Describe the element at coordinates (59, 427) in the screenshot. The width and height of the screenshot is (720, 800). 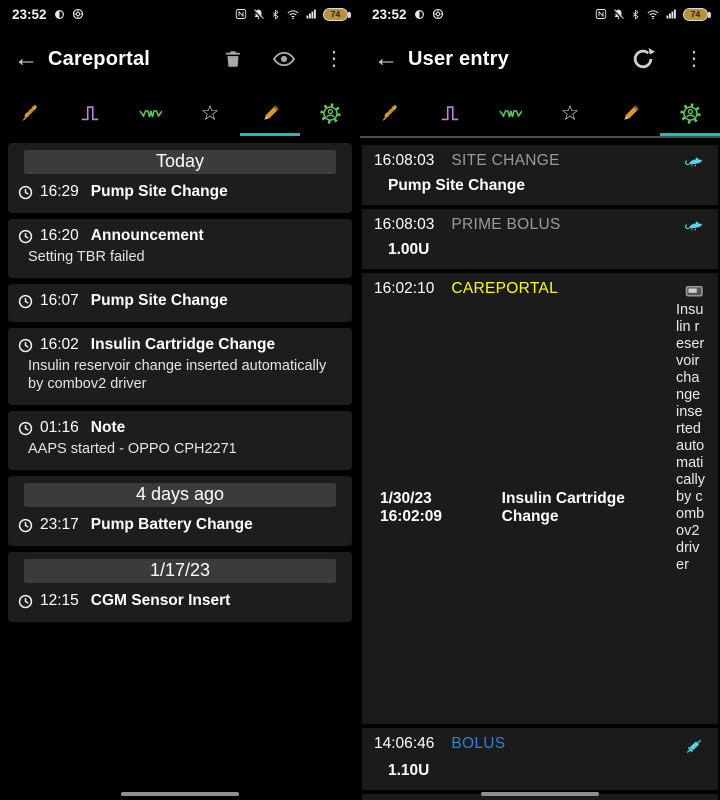
I see `entry-time: 01:16` at that location.